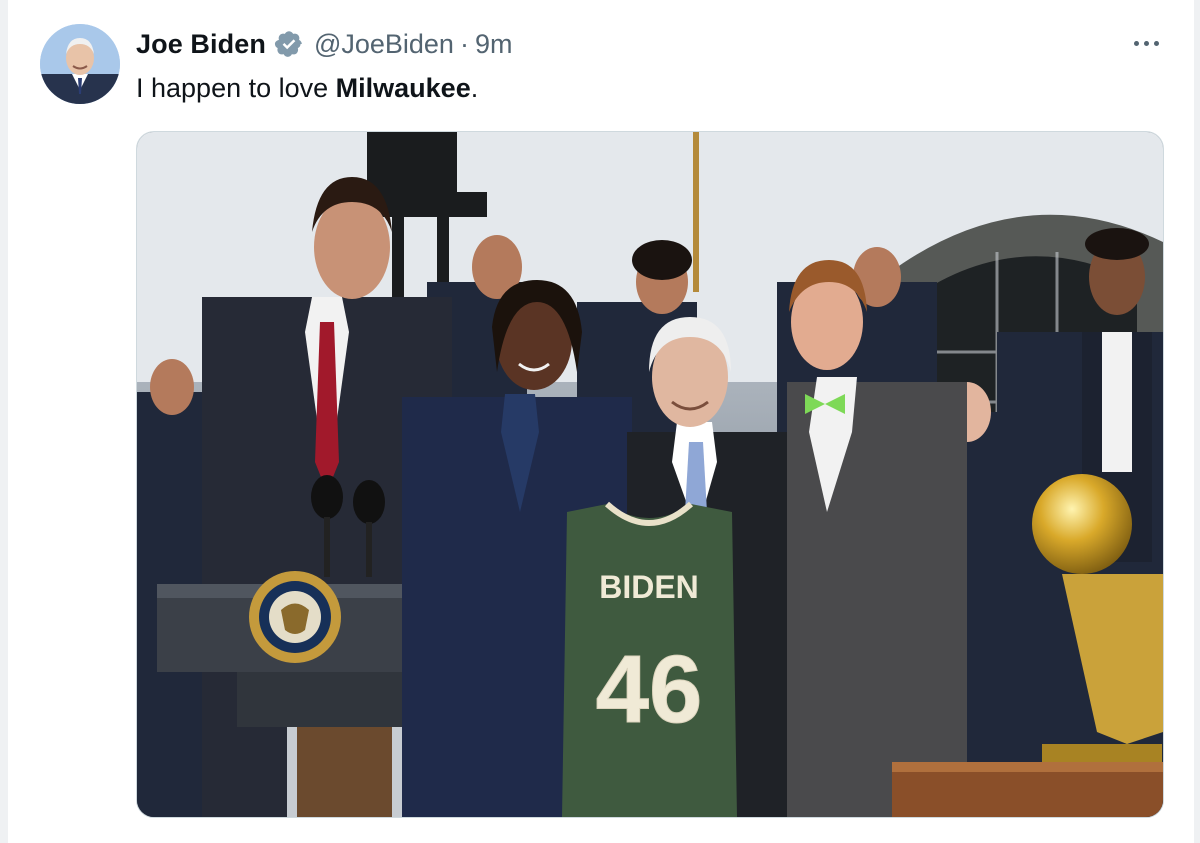 The image size is (1200, 843). I want to click on tweet-header: Joe Biden @JoeBiden · 9m, so click(324, 44).